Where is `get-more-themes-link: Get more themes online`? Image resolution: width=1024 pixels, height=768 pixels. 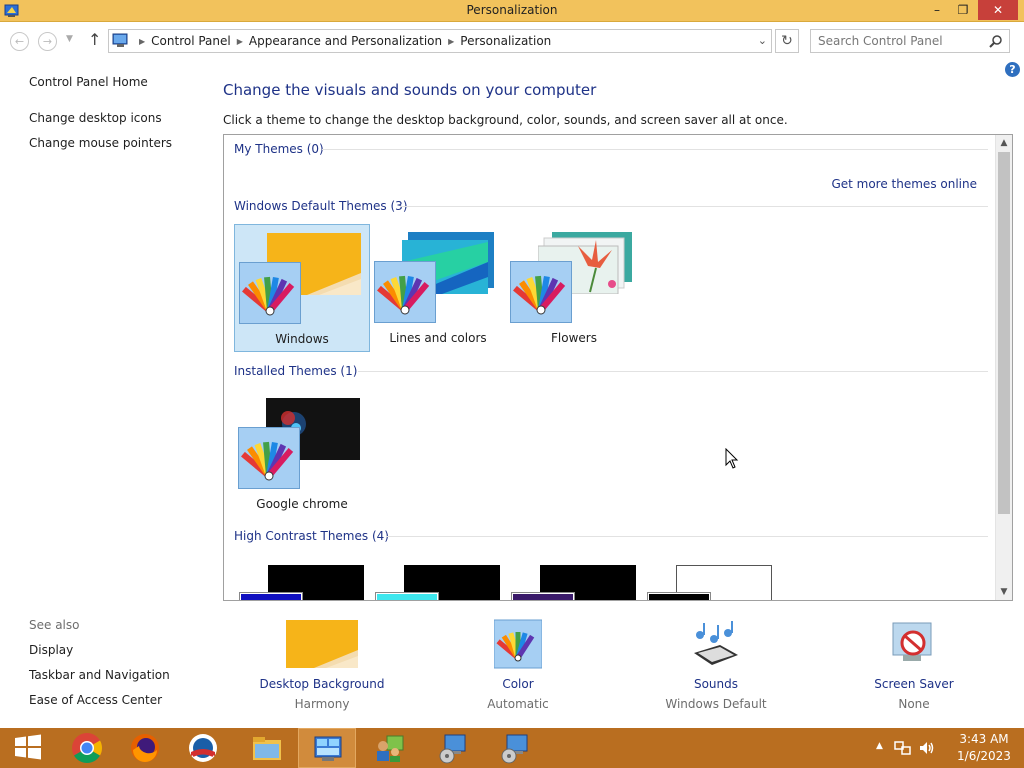
get-more-themes-link: Get more themes online is located at coordinates (904, 184).